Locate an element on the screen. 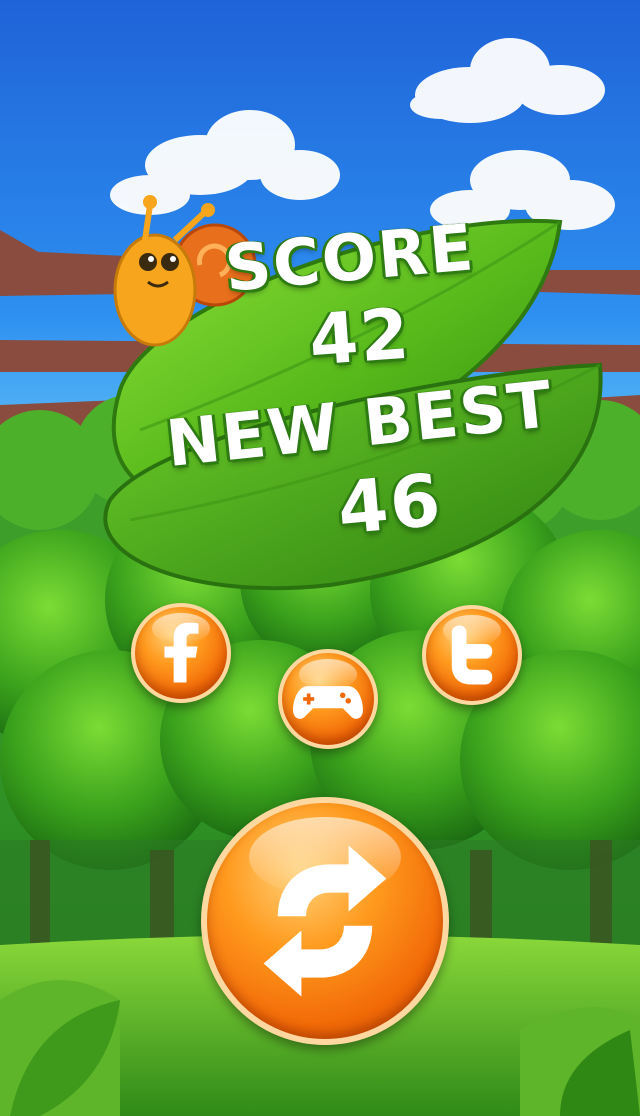 The image size is (640, 1116). facebook-icon is located at coordinates (181, 652).